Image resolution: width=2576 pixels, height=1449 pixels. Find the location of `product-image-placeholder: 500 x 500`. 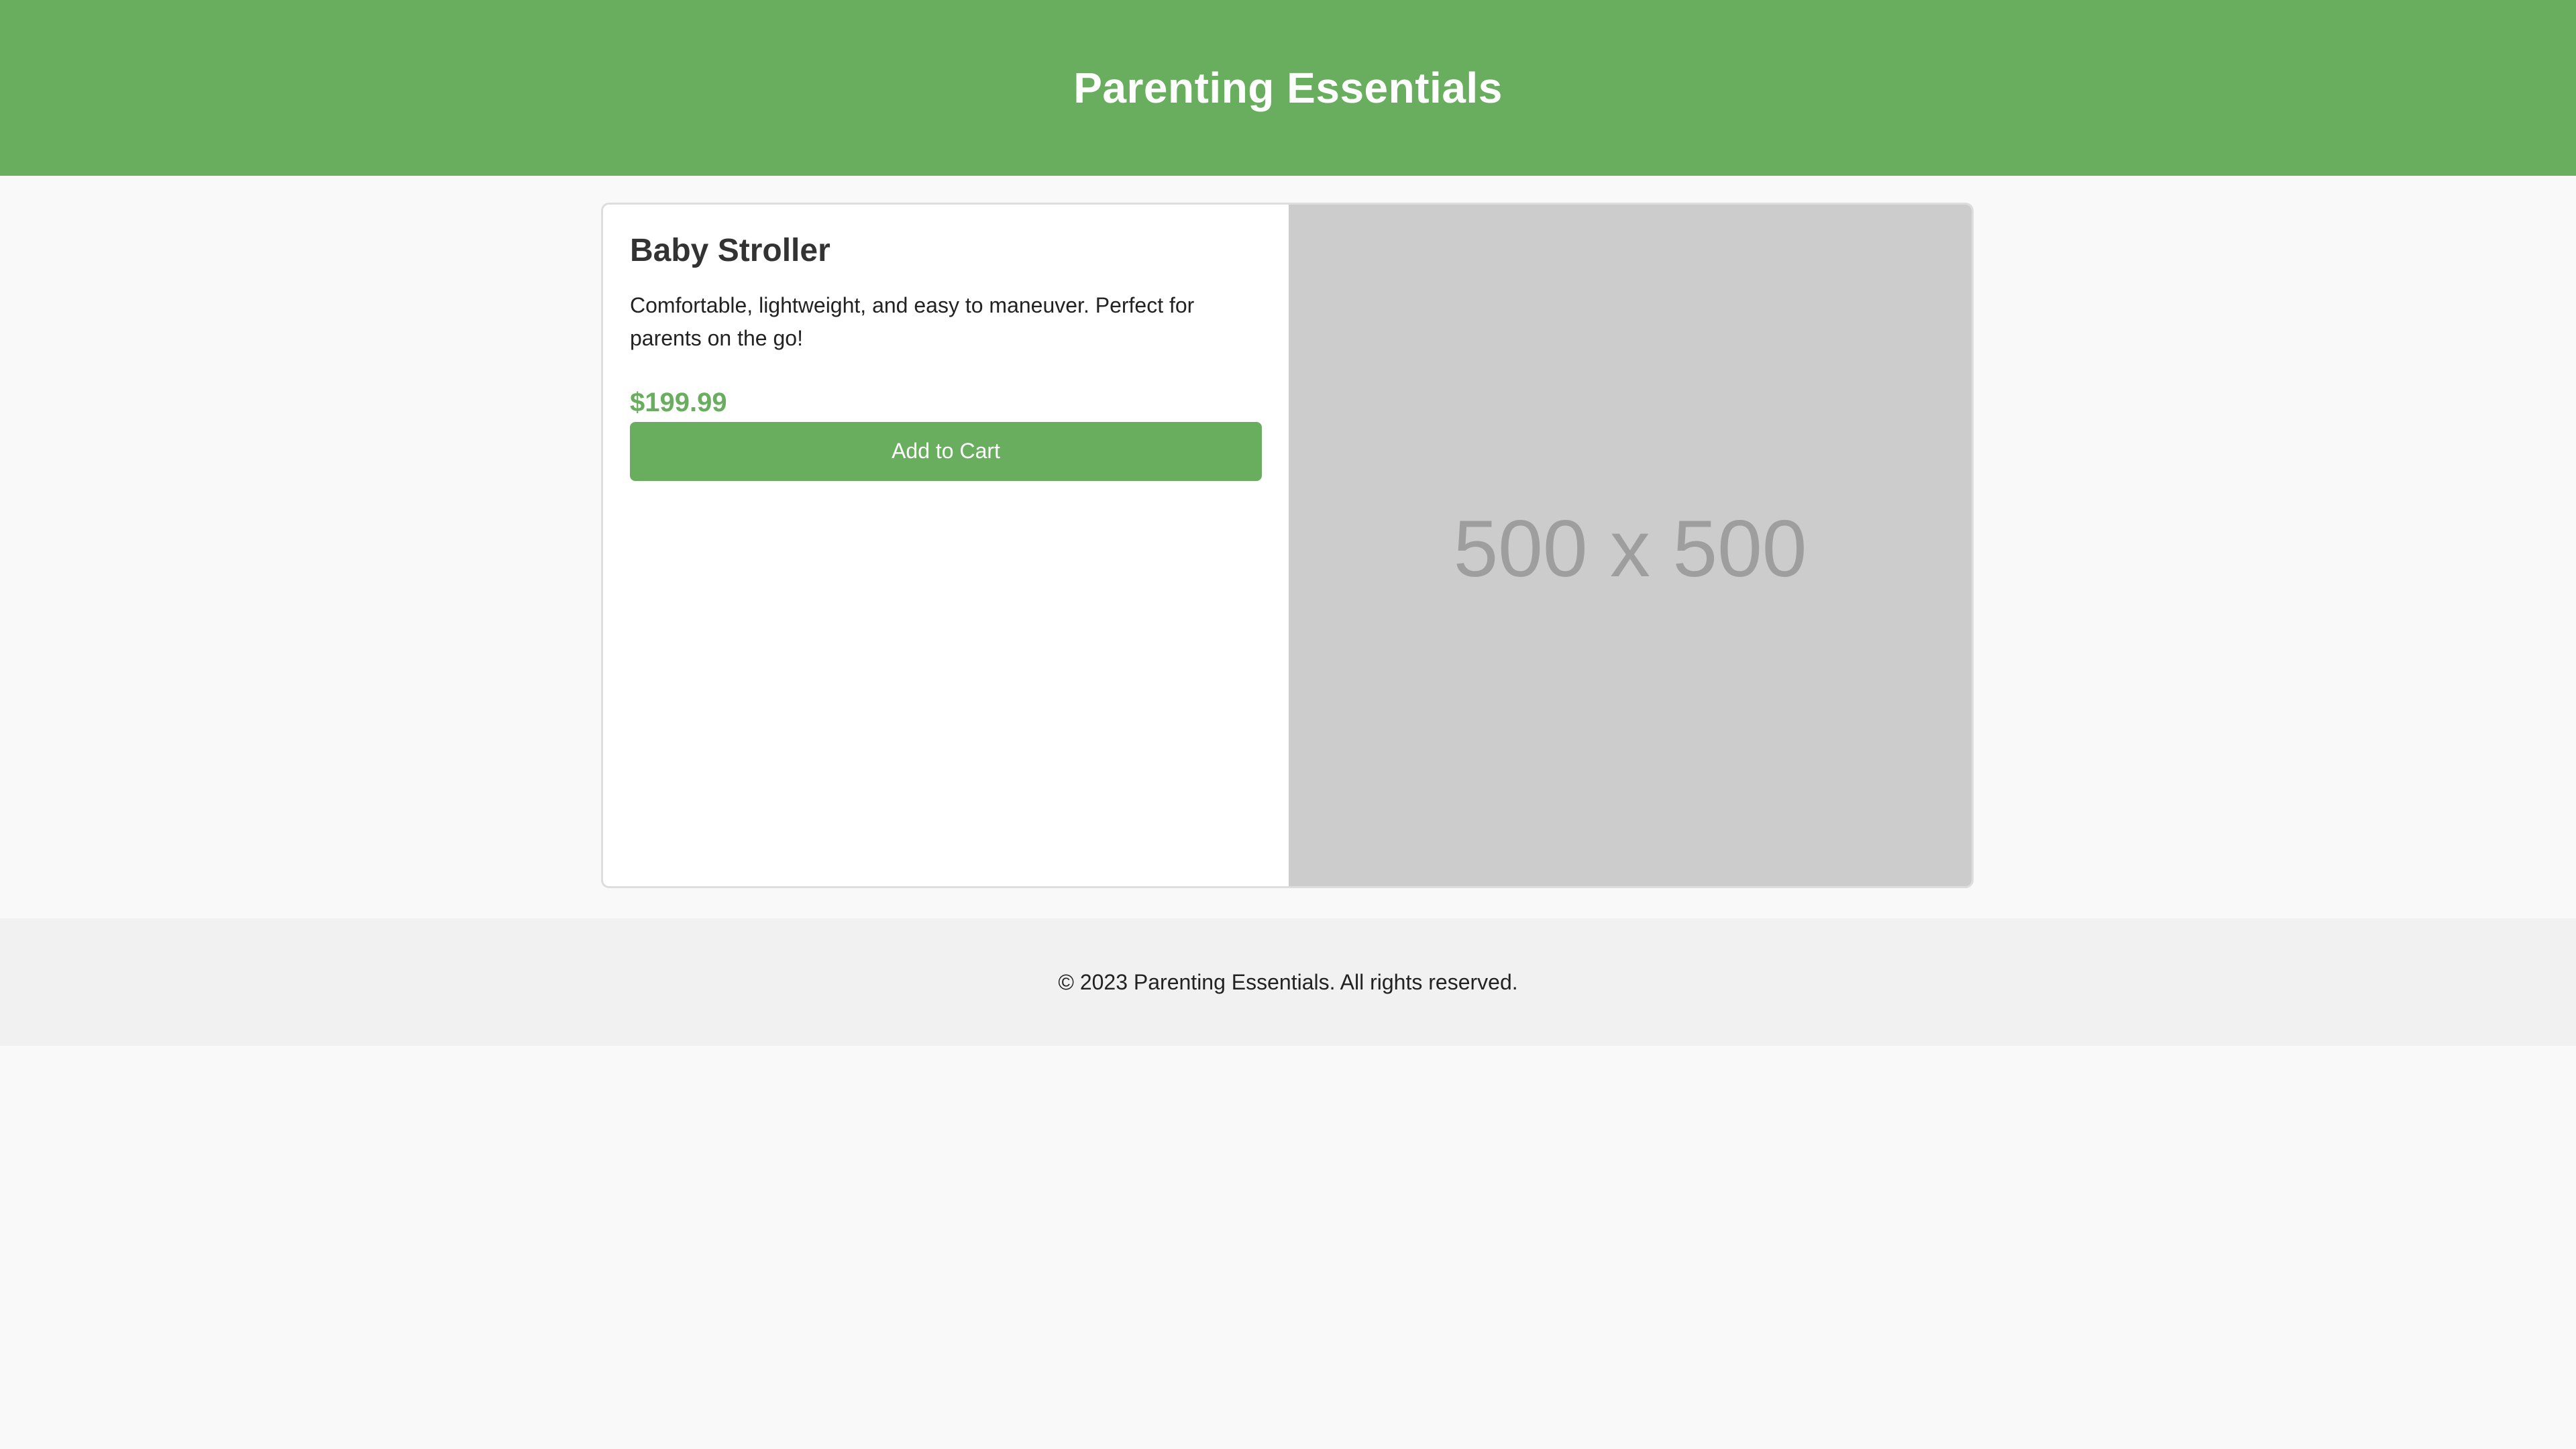

product-image-placeholder: 500 x 500 is located at coordinates (1630, 545).